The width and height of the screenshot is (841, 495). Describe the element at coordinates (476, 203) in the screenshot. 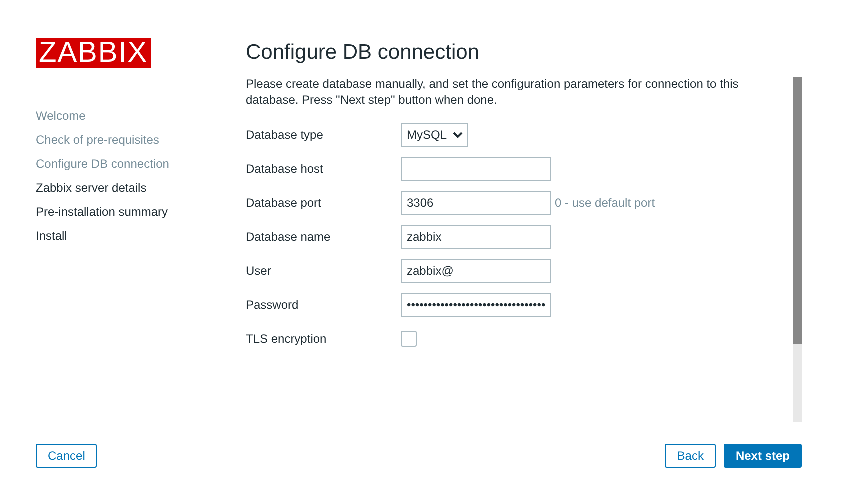

I see `input-field: 3306` at that location.